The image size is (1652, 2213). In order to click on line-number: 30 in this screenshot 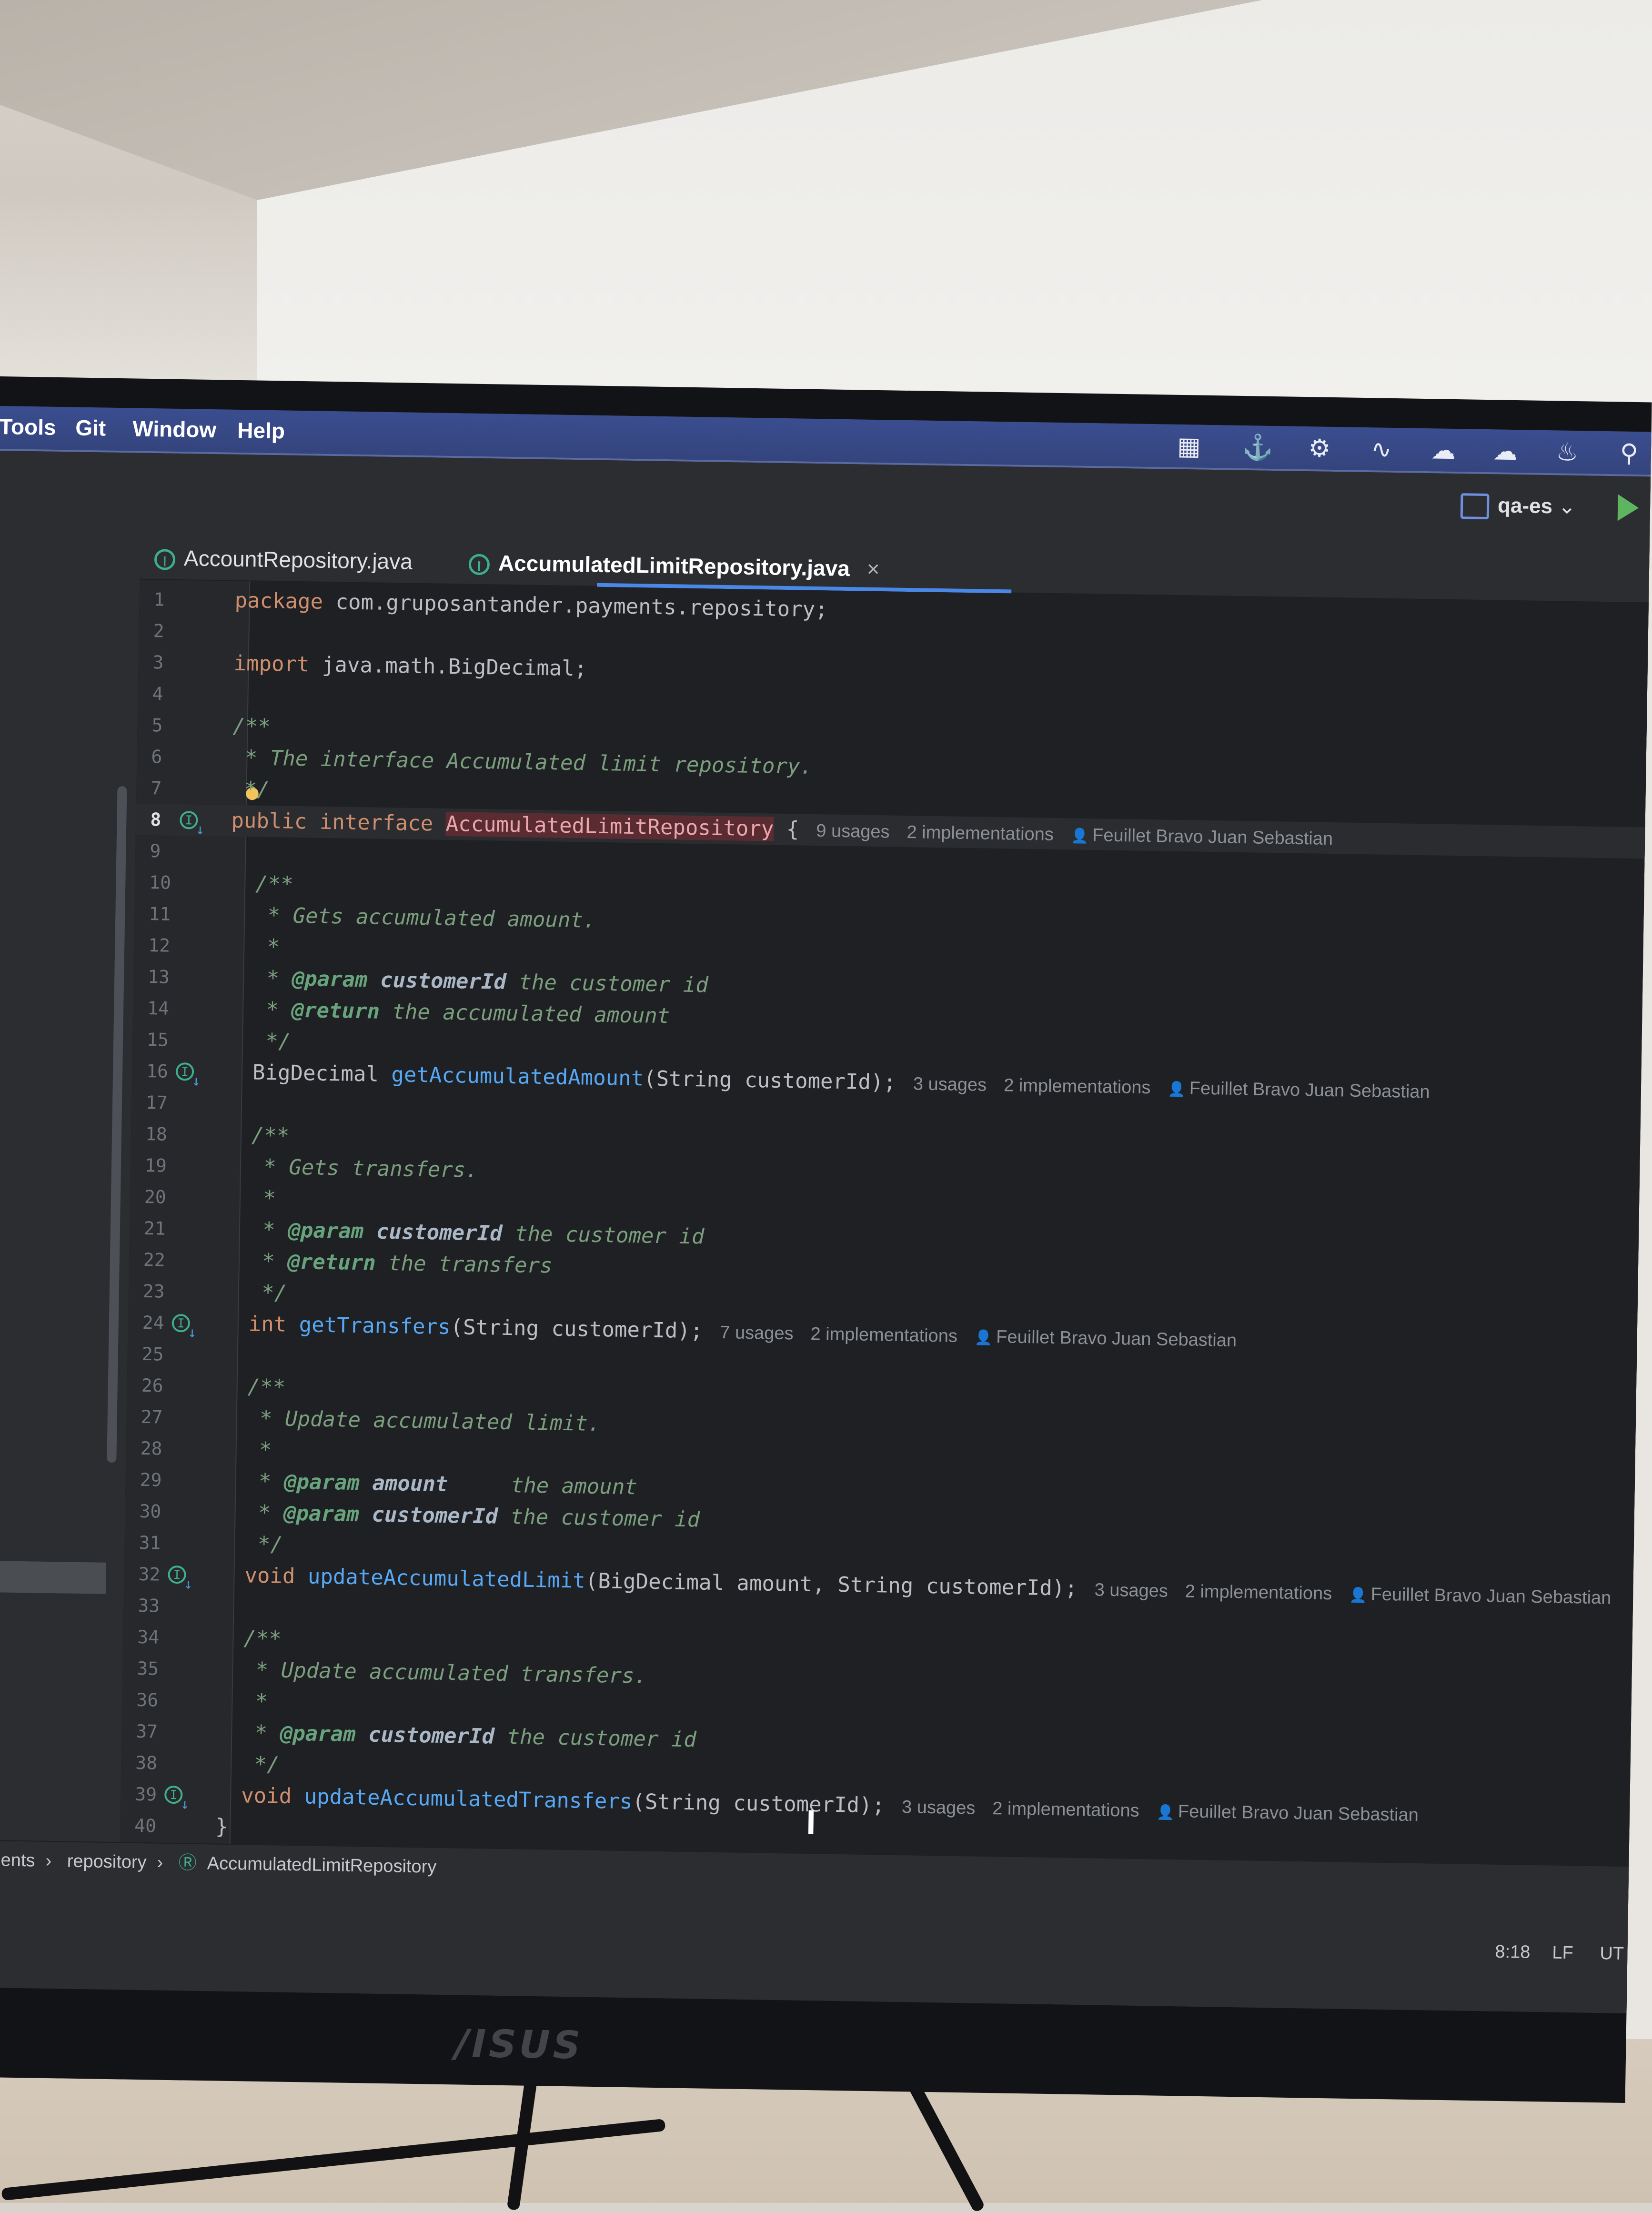, I will do `click(158, 1511)`.